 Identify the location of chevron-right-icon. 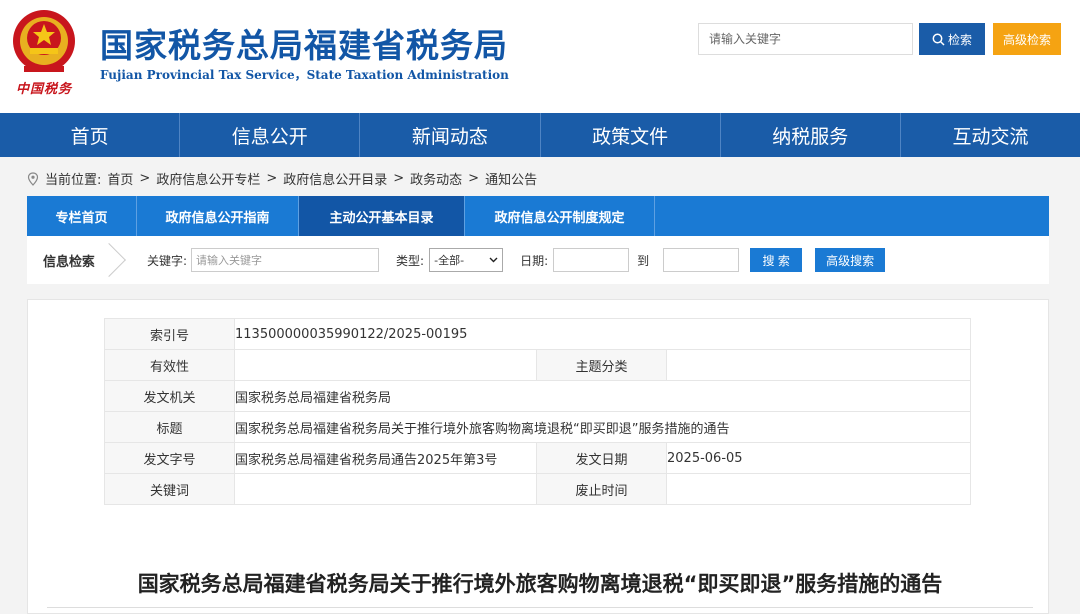
(109, 260).